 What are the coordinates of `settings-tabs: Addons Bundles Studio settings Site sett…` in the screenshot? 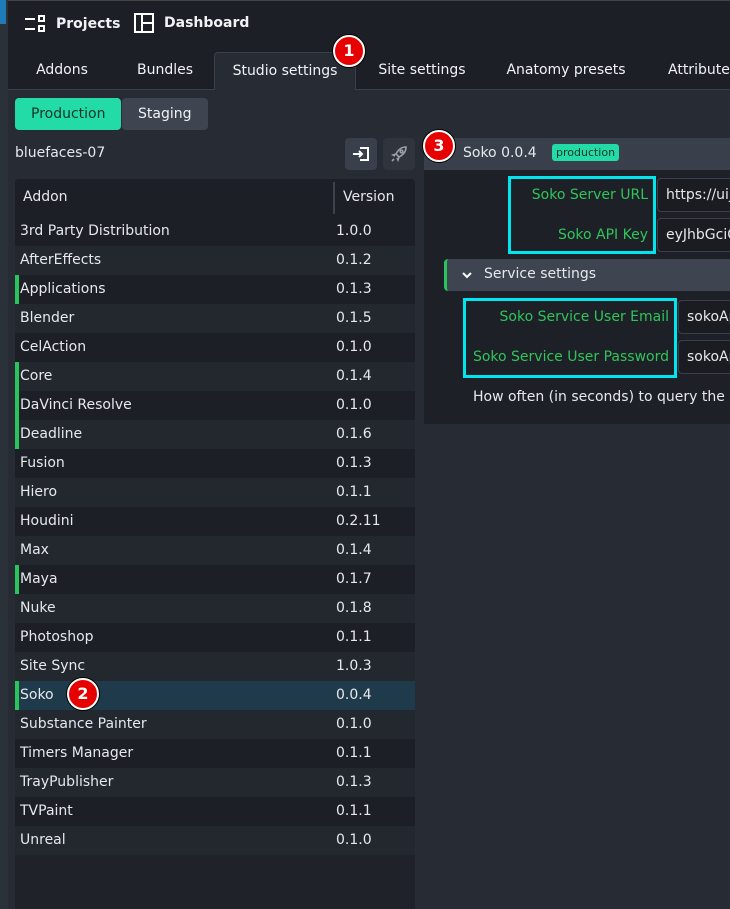 It's located at (369, 71).